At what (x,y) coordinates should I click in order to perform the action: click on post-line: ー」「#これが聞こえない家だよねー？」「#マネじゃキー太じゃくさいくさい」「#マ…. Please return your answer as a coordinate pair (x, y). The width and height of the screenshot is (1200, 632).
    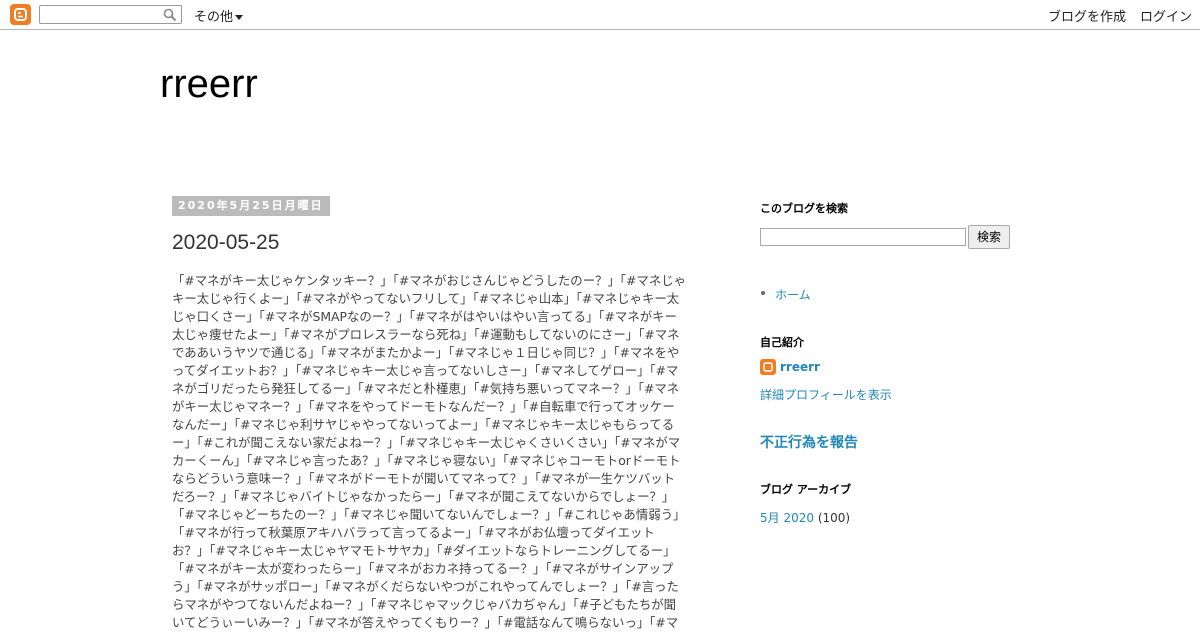
    Looking at the image, I should click on (426, 442).